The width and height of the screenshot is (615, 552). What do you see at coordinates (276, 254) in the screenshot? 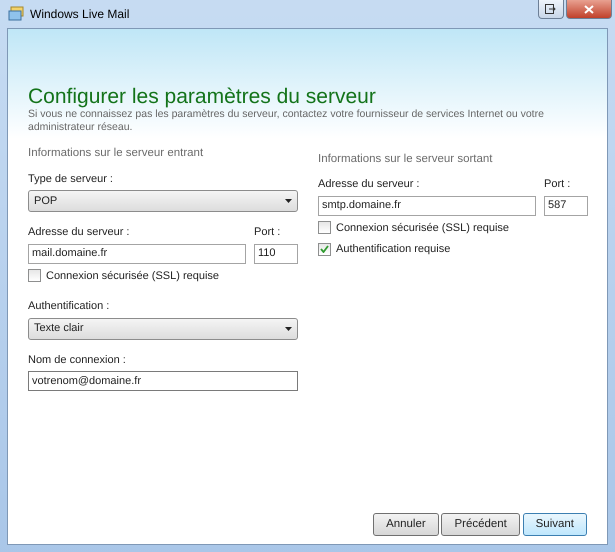
I see `port-field: 110` at bounding box center [276, 254].